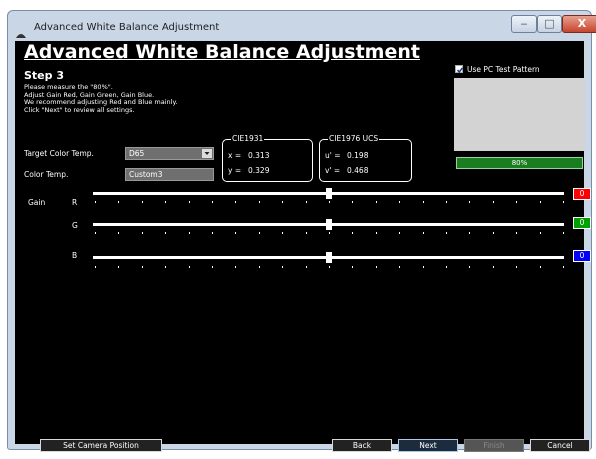 This screenshot has width=596, height=459. Describe the element at coordinates (248, 138) in the screenshot. I see `cie1931-title: CIE1931` at that location.